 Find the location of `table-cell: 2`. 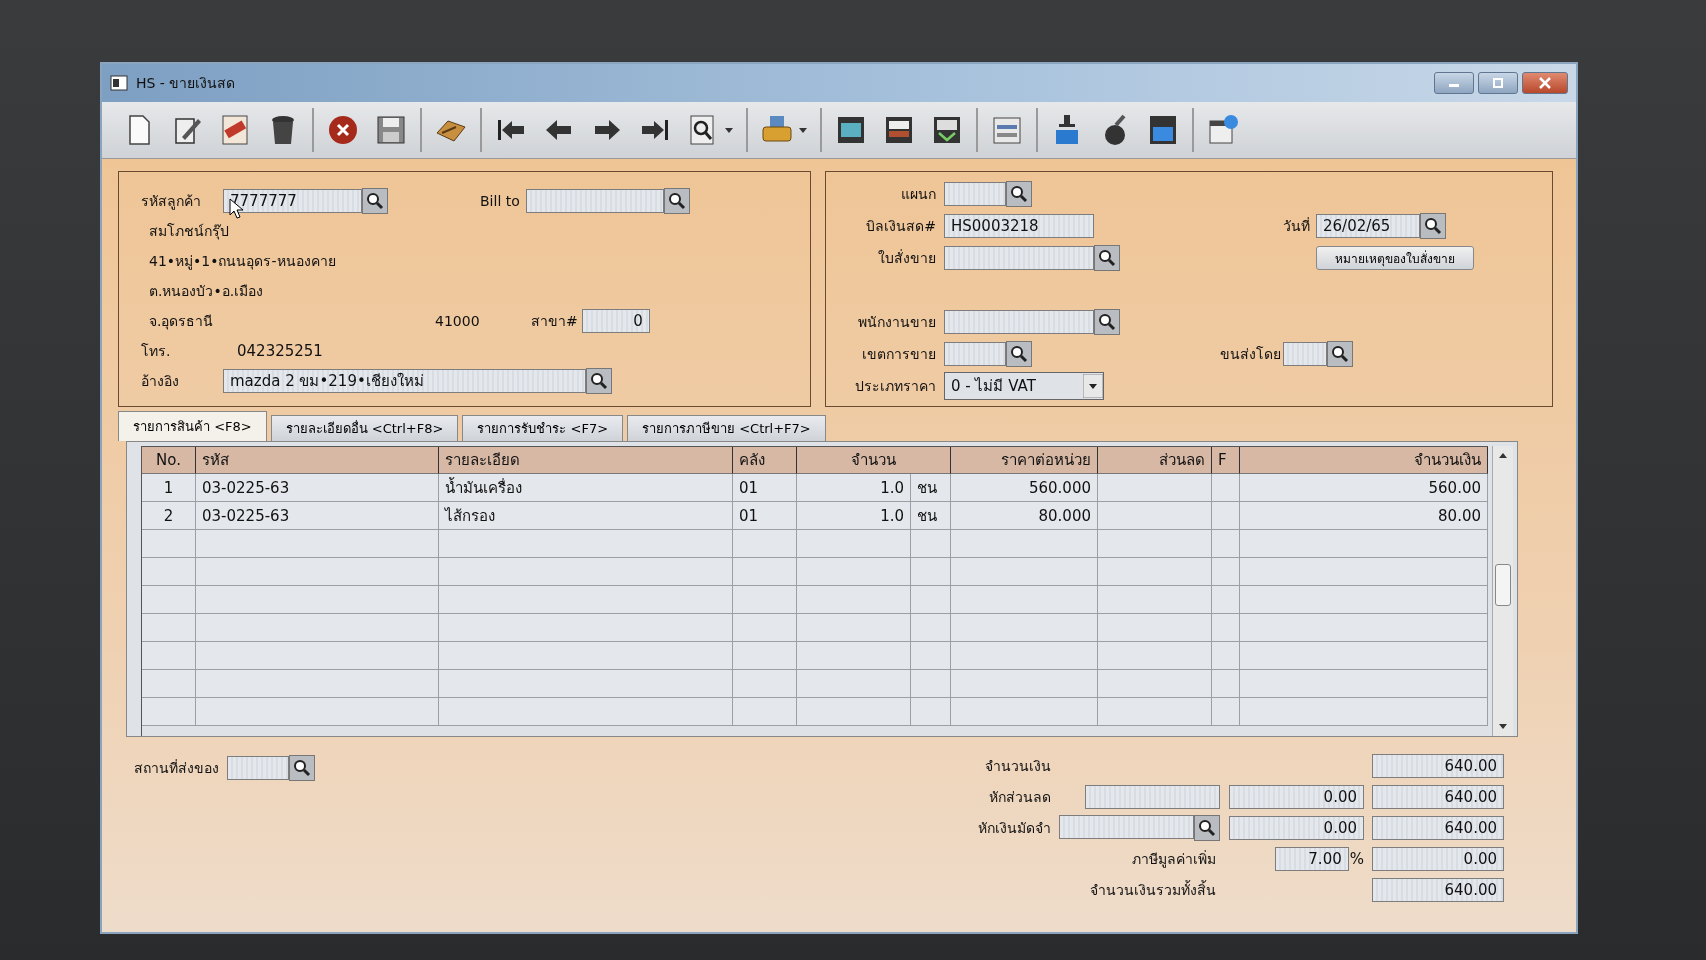

table-cell: 2 is located at coordinates (169, 516).